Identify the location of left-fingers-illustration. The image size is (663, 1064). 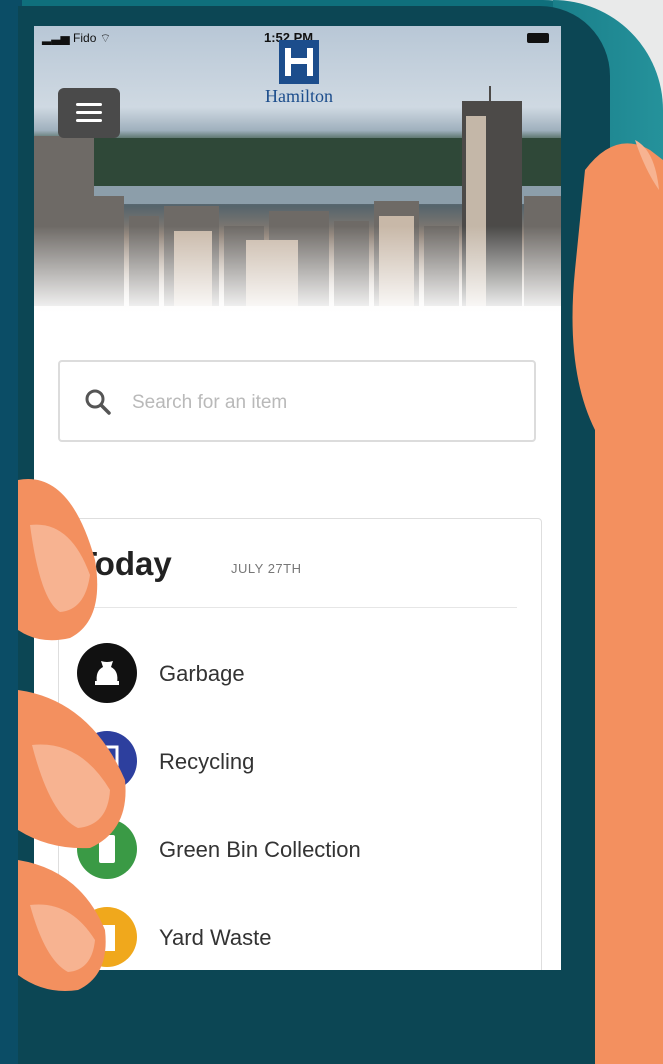
(72, 735).